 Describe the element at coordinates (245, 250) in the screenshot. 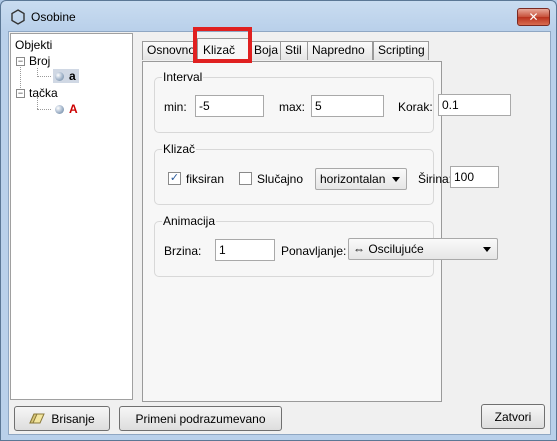

I see `speed-input` at that location.